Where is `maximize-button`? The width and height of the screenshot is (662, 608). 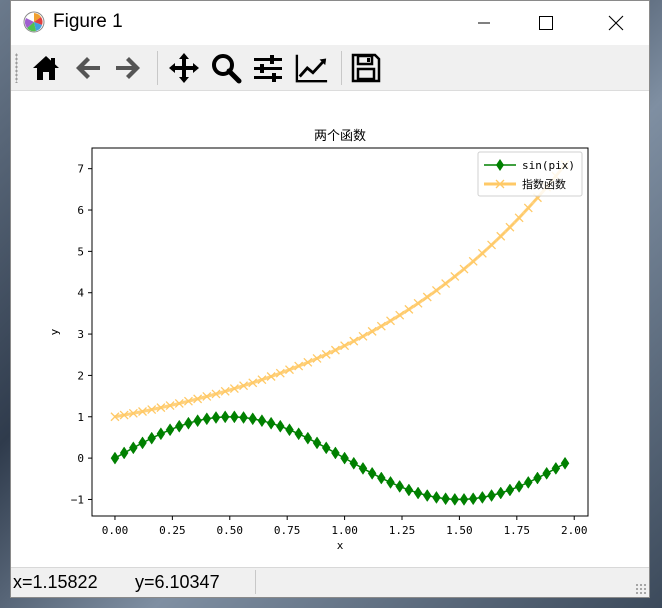
maximize-button is located at coordinates (546, 23).